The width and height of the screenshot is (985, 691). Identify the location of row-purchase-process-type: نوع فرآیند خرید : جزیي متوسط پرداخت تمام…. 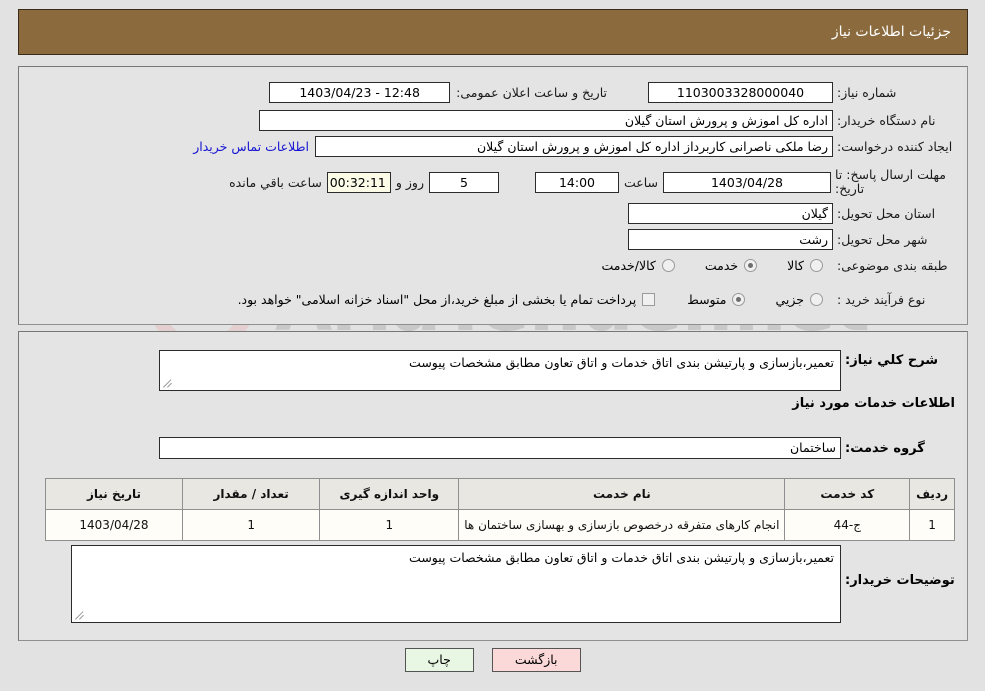
(601, 299).